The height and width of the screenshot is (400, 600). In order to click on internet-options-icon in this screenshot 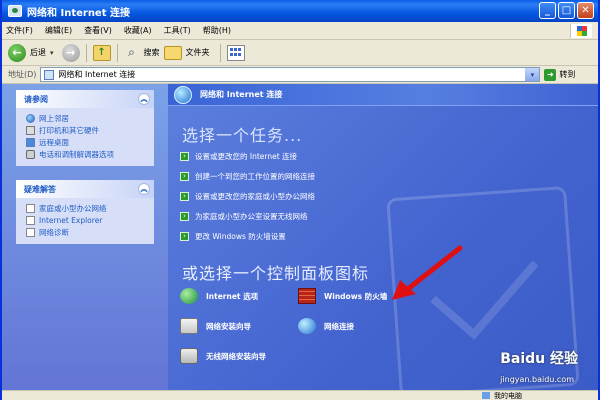, I will do `click(189, 296)`.